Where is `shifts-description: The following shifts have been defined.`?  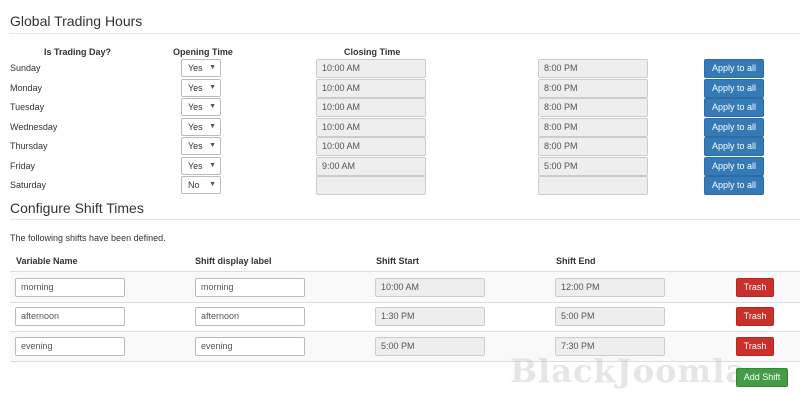
shifts-description: The following shifts have been defined. is located at coordinates (88, 238).